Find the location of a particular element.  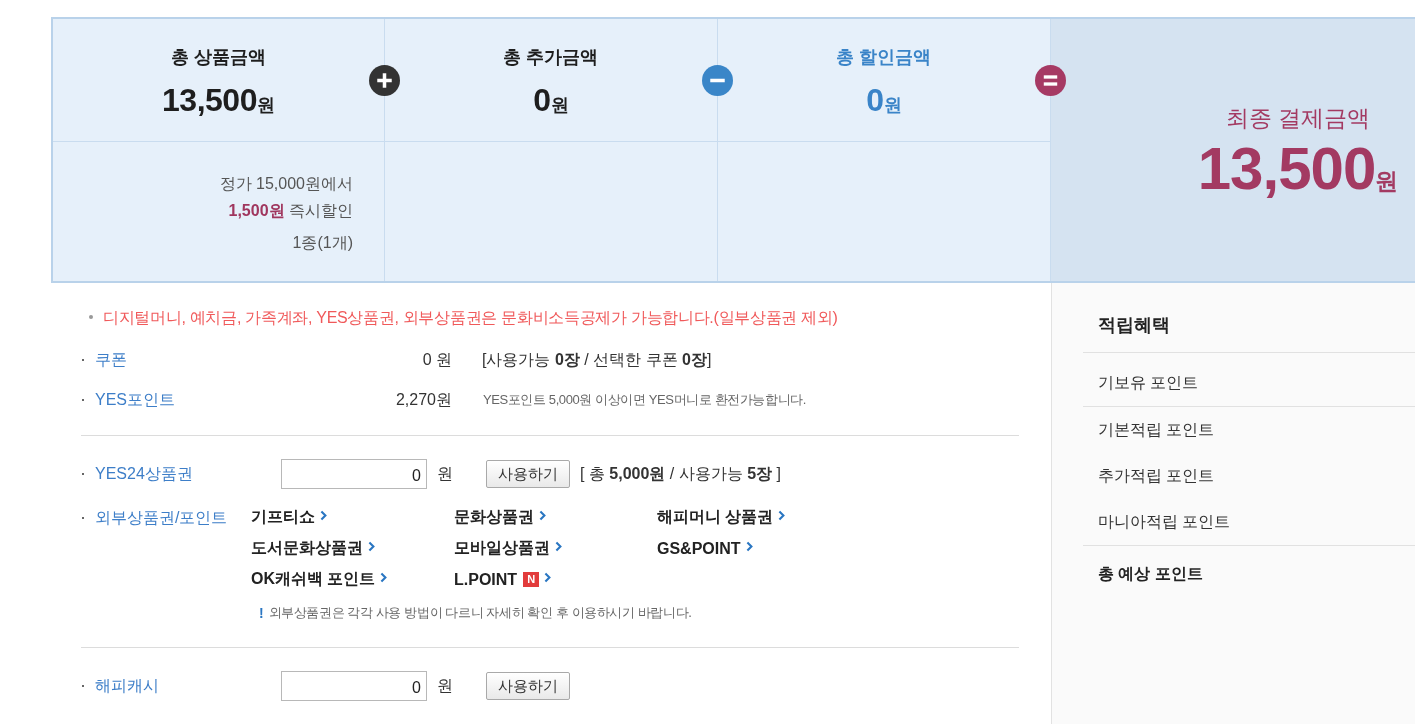

amount-value: 2,270원 is located at coordinates (423, 399).